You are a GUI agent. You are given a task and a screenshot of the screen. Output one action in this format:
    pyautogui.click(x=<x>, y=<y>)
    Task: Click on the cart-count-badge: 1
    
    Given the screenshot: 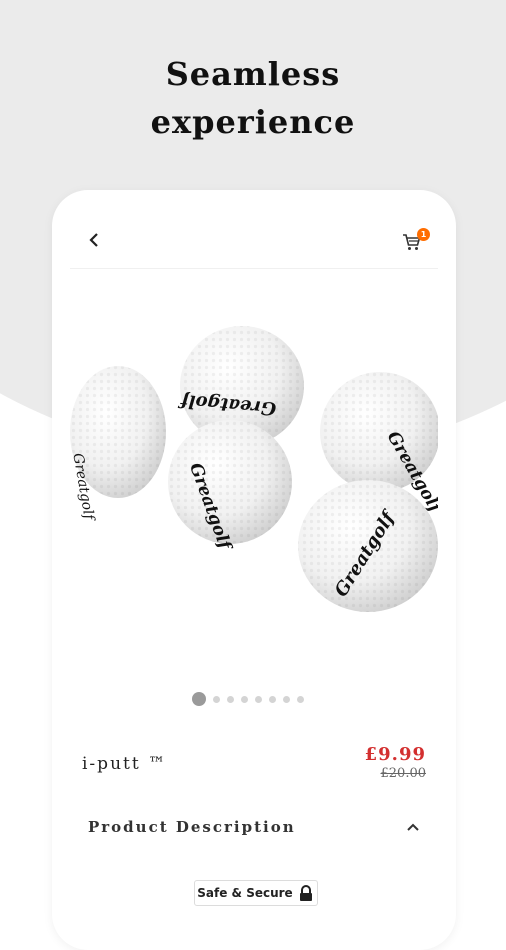 What is the action you would take?
    pyautogui.click(x=423, y=234)
    